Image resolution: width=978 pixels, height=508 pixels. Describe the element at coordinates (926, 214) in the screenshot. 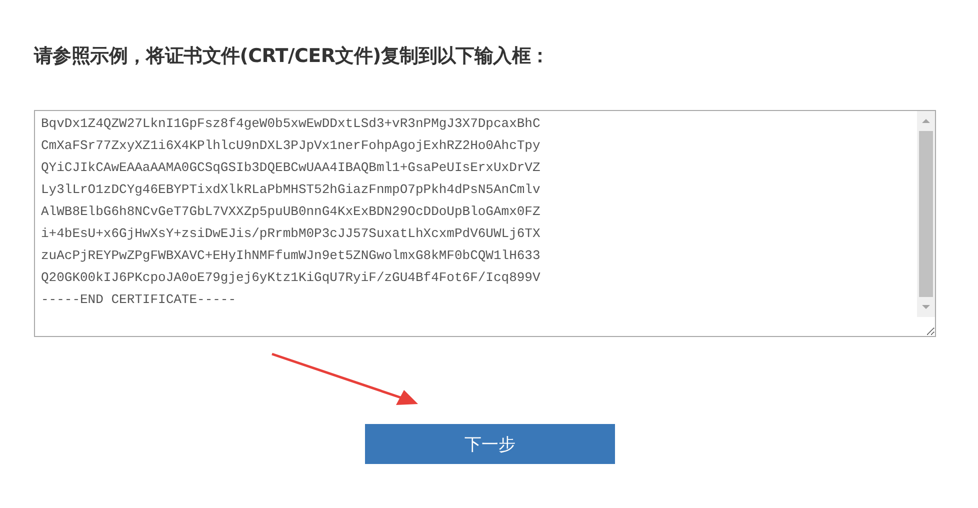

I see `scrollbar-drawing` at that location.